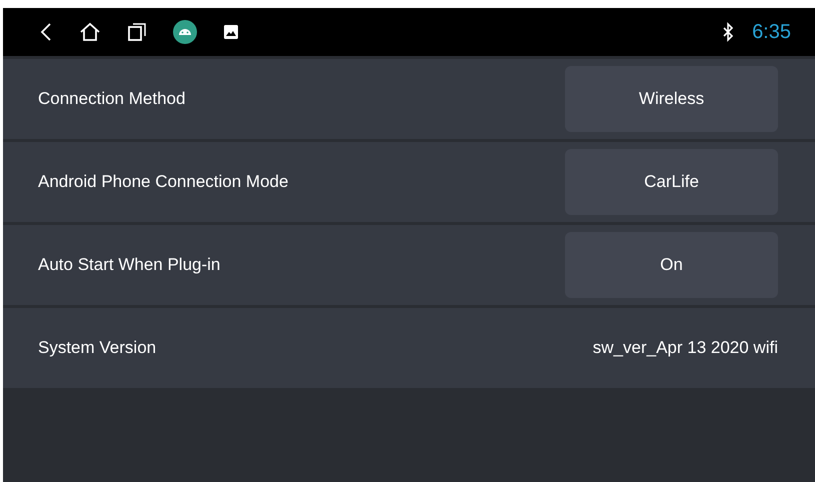 This screenshot has width=815, height=482. Describe the element at coordinates (671, 99) in the screenshot. I see `setting-value-button: Wireless` at that location.